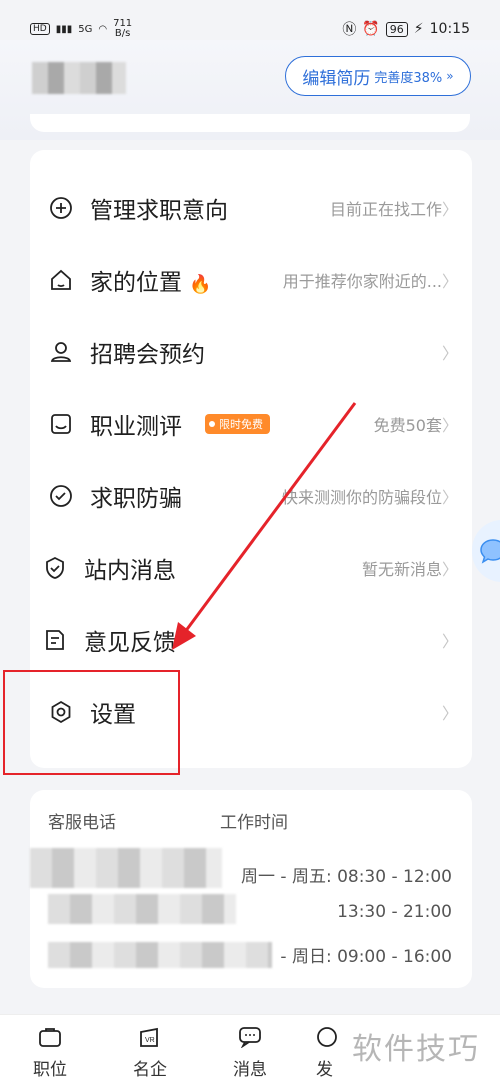  What do you see at coordinates (449, 29) in the screenshot?
I see `clock: 10:15` at bounding box center [449, 29].